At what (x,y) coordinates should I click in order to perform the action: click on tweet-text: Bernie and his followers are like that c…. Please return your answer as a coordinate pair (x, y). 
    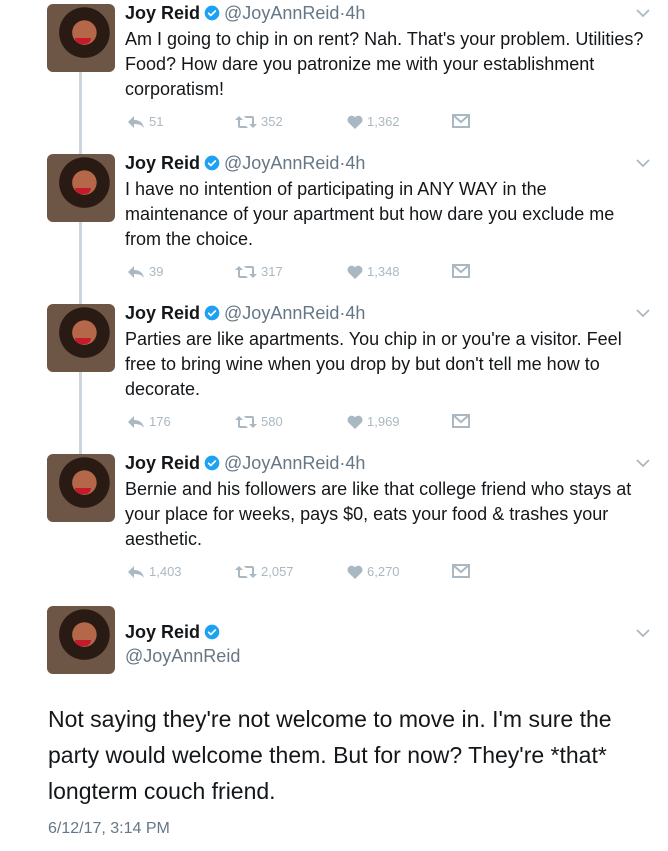
    Looking at the image, I should click on (378, 514).